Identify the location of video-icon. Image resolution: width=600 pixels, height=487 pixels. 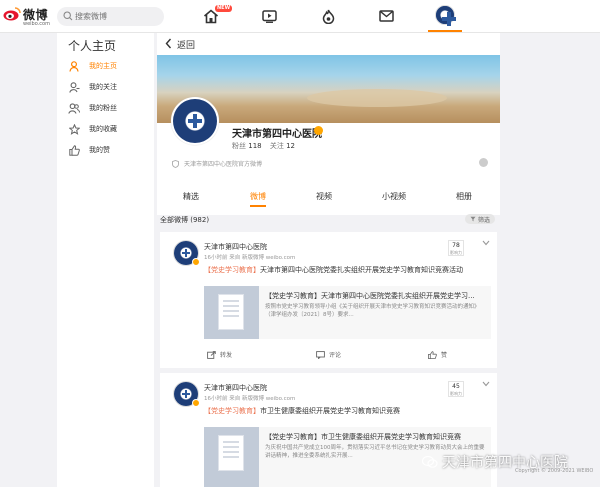
(269, 16).